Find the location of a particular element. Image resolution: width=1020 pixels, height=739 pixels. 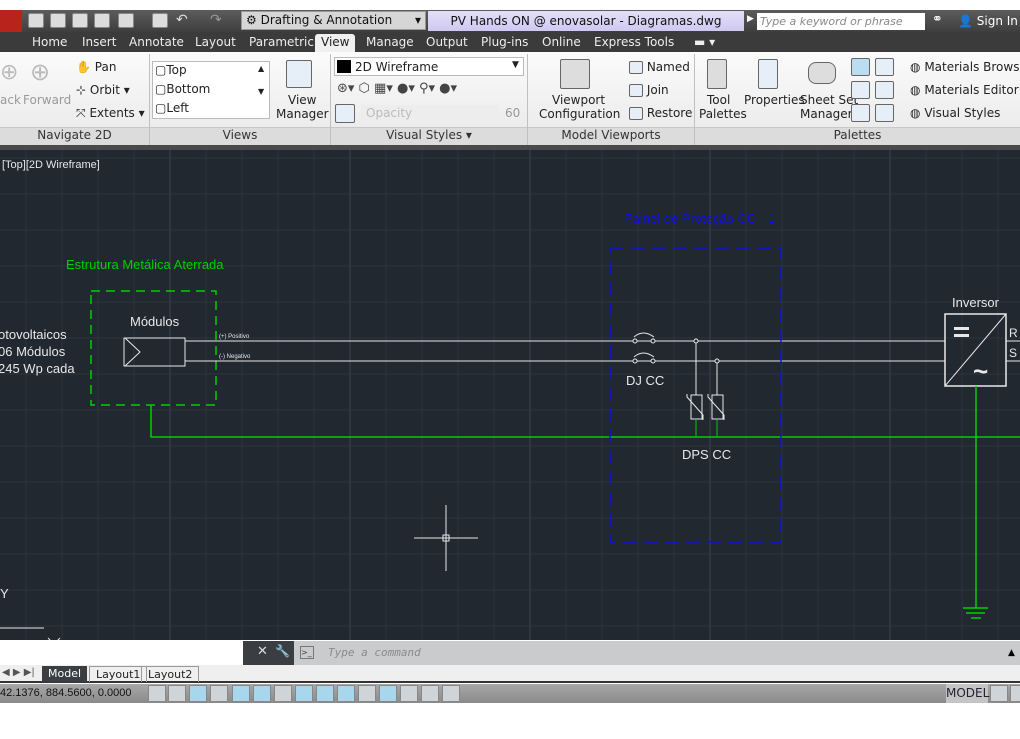

tab-model: Model is located at coordinates (65, 674).